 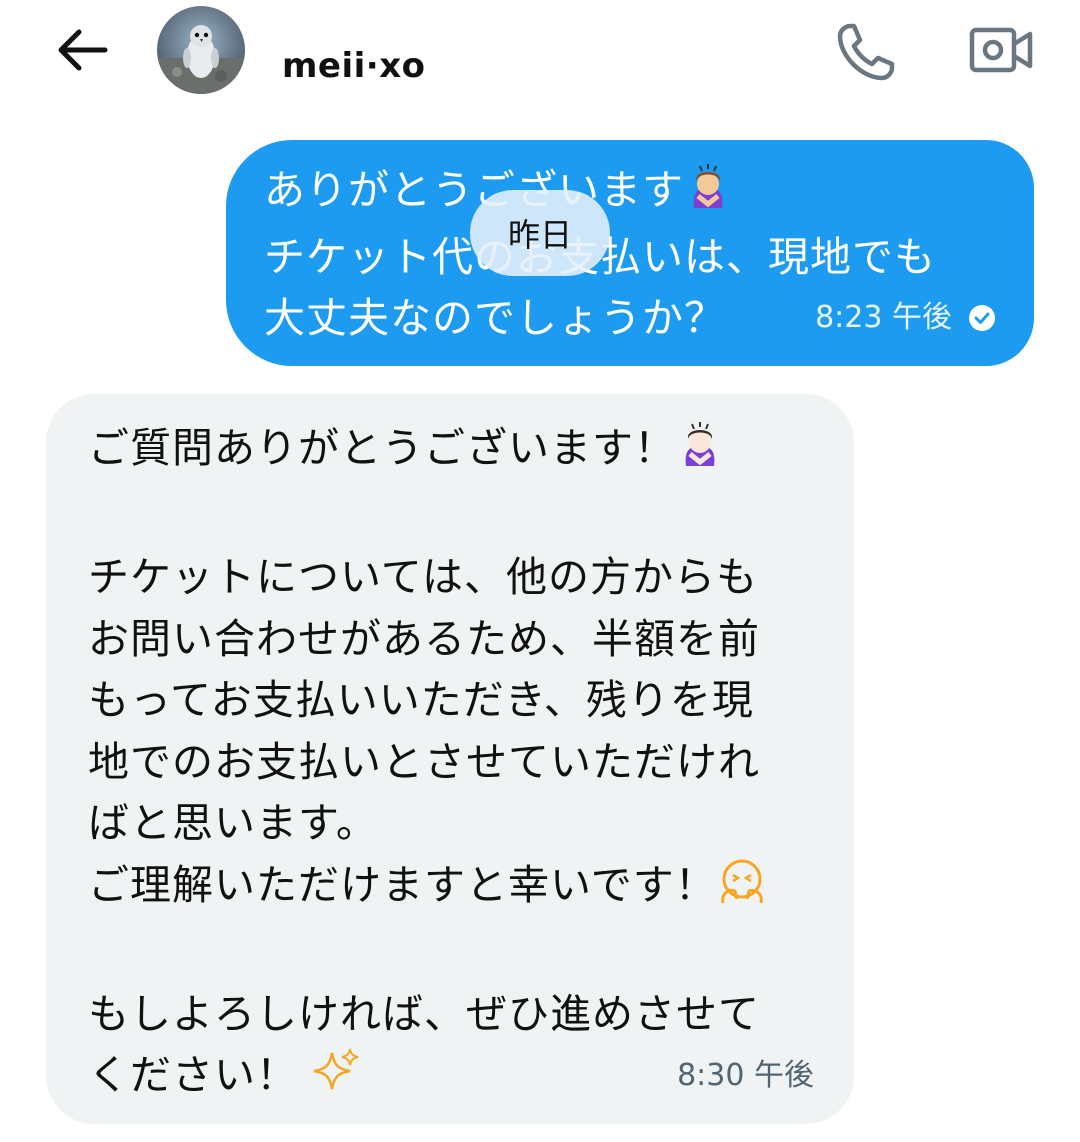 What do you see at coordinates (354, 66) in the screenshot?
I see `contact-name: meii·xo` at bounding box center [354, 66].